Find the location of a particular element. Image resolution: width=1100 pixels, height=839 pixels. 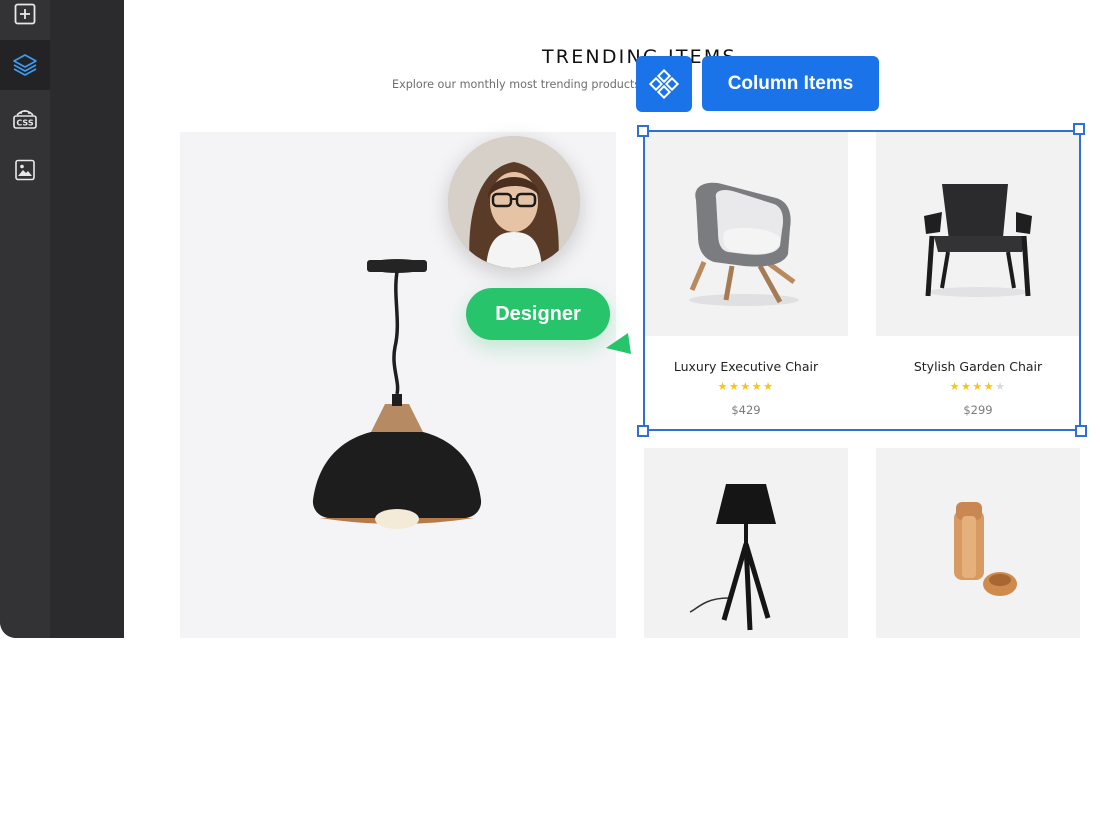

css-icon: CSS is located at coordinates (25, 119).